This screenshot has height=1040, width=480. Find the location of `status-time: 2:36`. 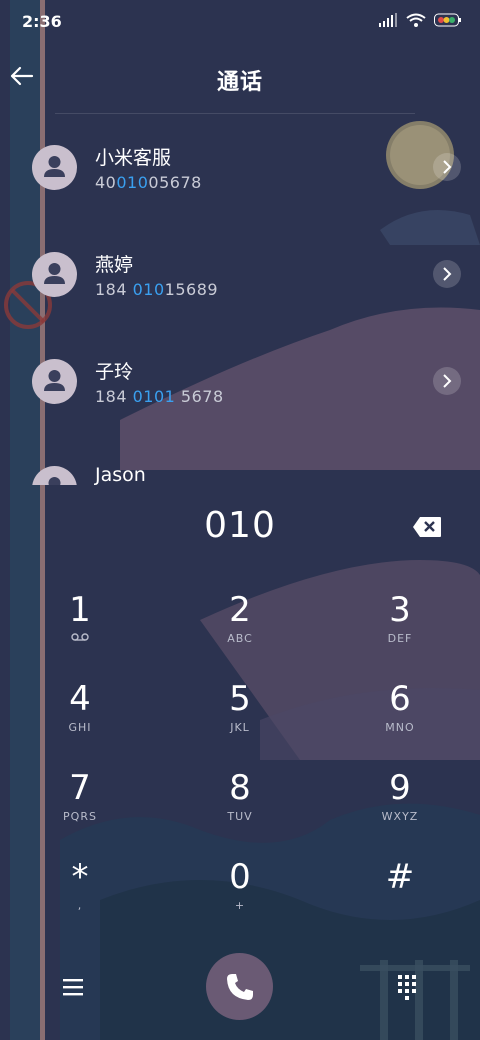

status-time: 2:36 is located at coordinates (42, 21).